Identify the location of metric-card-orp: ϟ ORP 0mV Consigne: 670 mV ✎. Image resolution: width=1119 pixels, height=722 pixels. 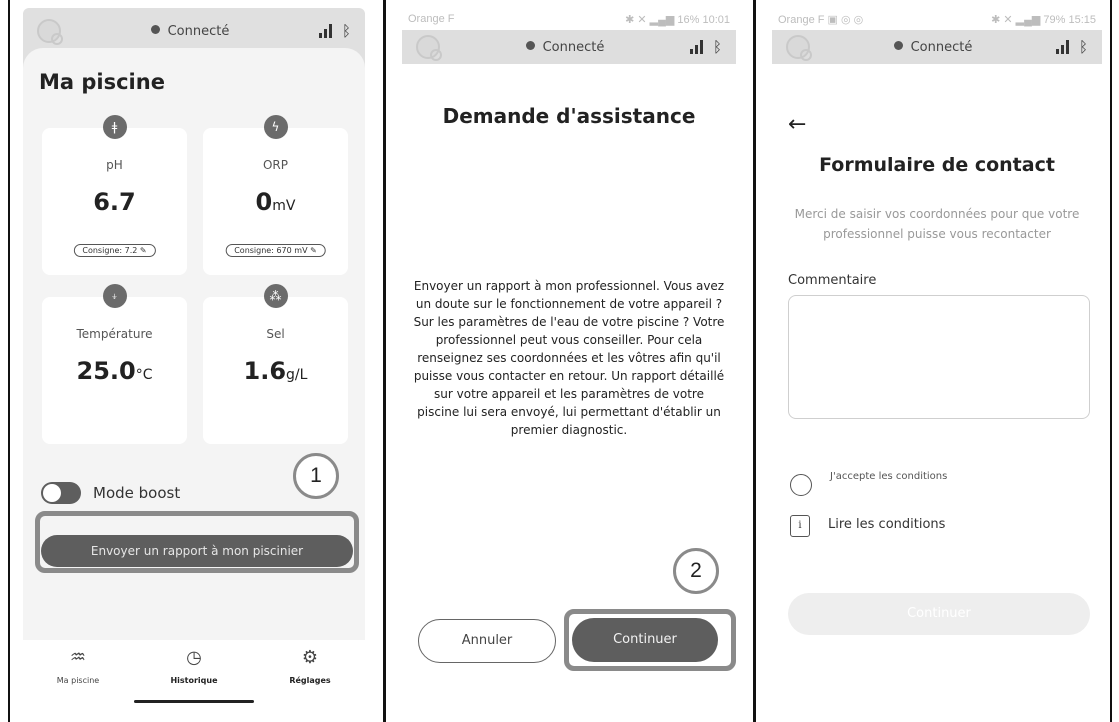
(275, 195).